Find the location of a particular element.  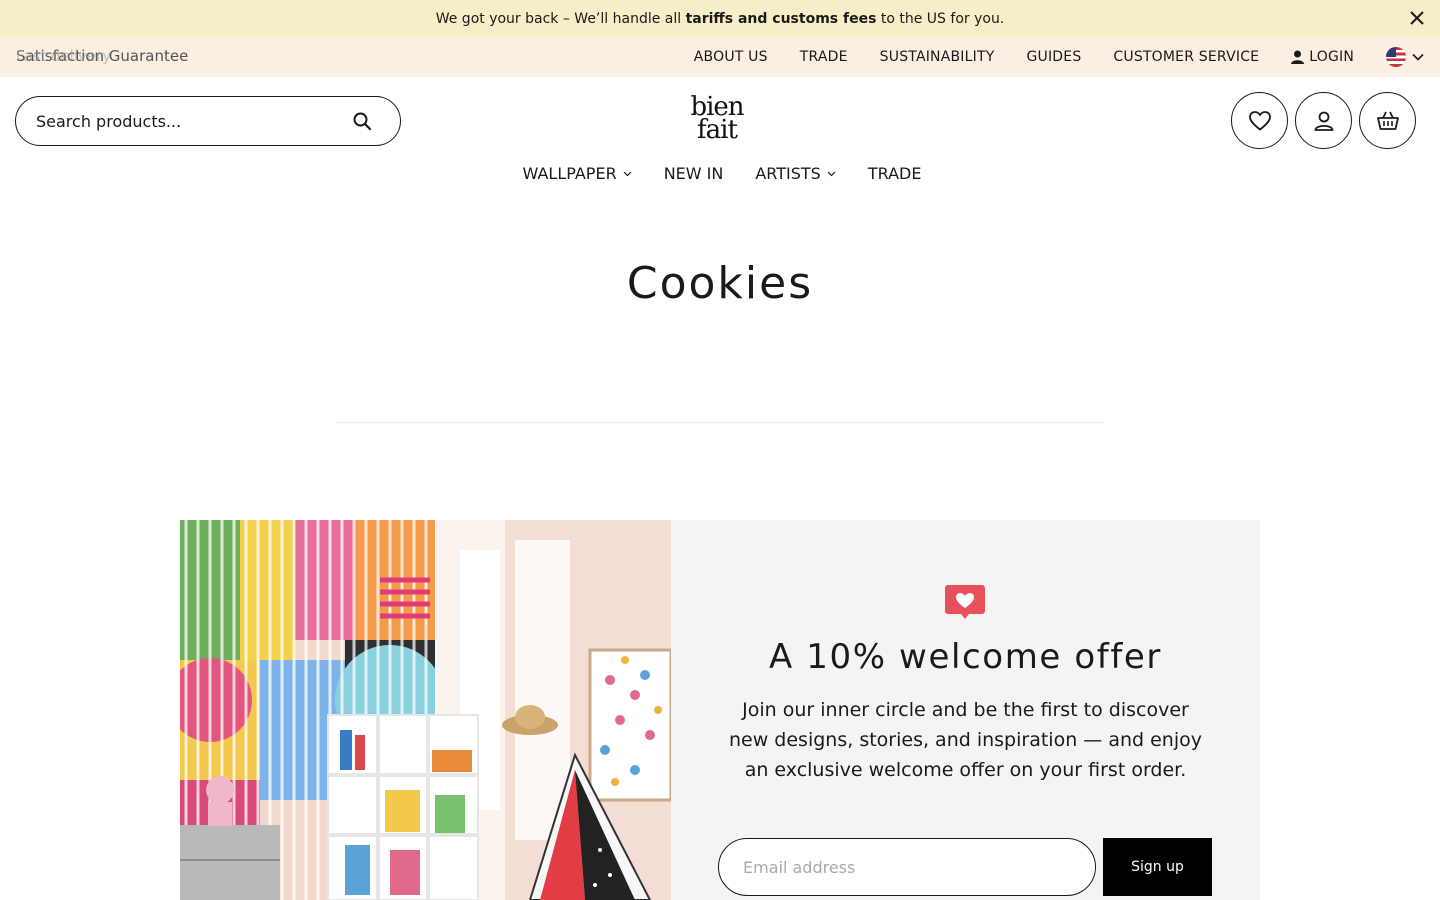

email-field is located at coordinates (907, 867).